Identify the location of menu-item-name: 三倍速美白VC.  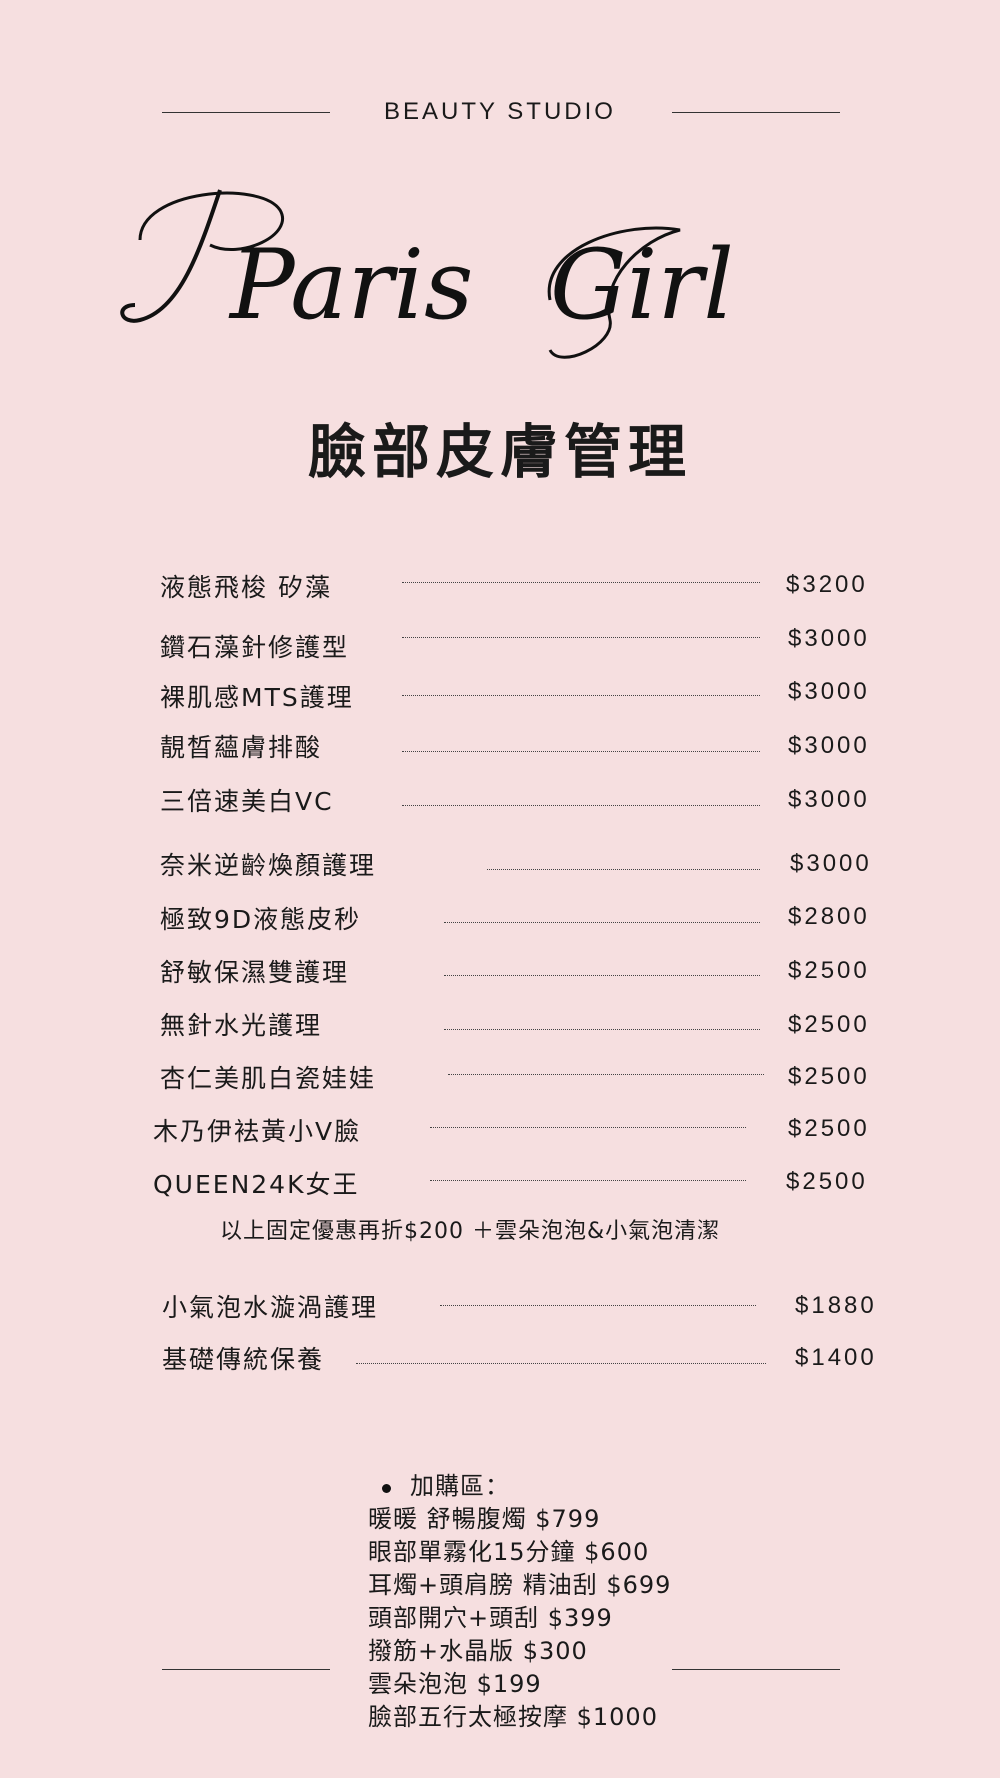
(247, 801).